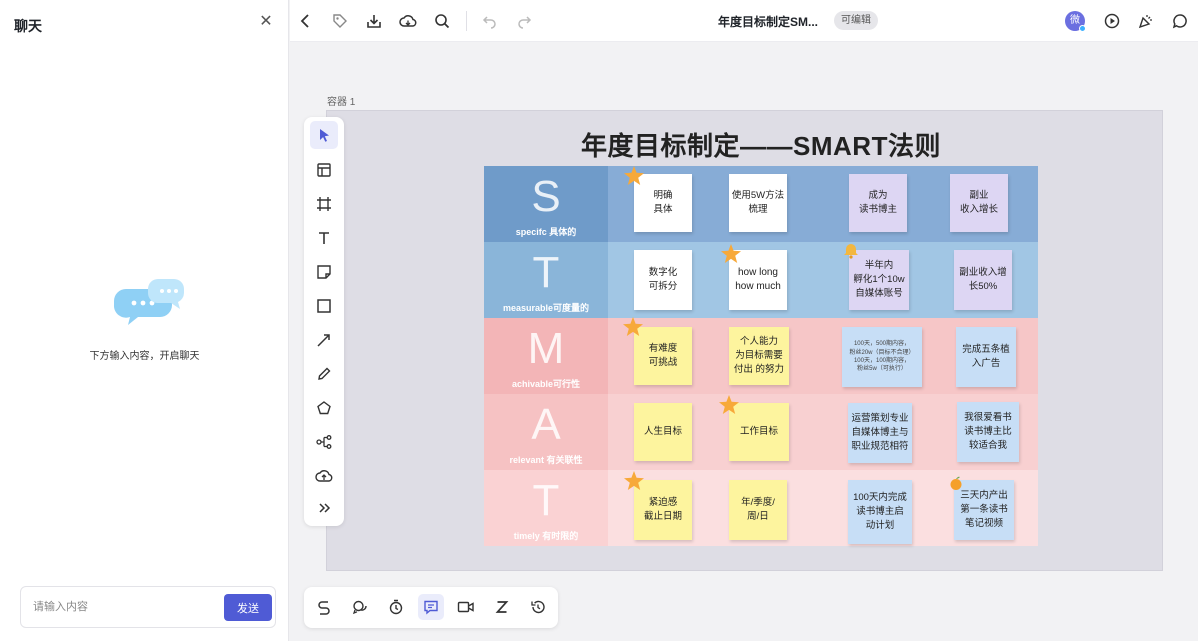  I want to click on online-status-dot, so click(1082, 28).